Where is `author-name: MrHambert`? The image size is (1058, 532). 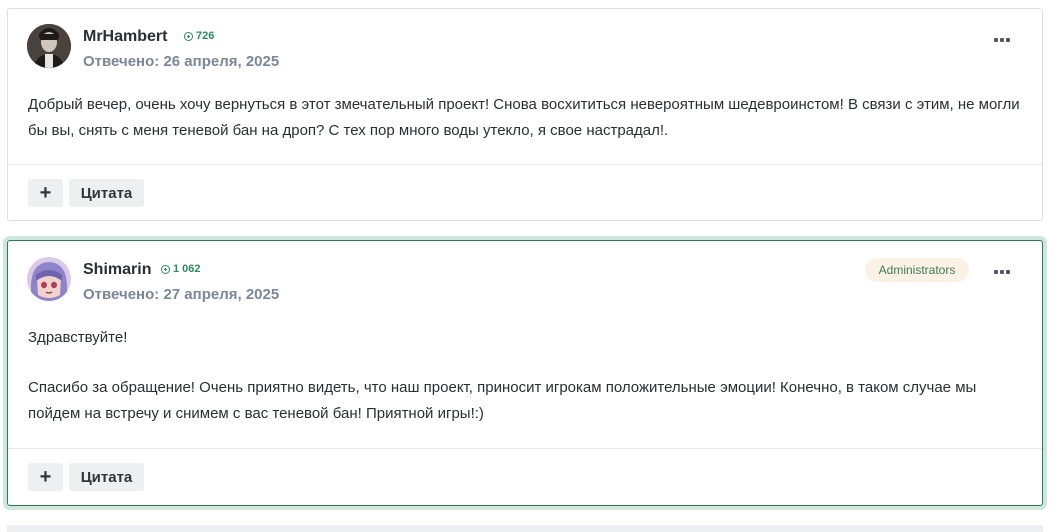
author-name: MrHambert is located at coordinates (125, 37).